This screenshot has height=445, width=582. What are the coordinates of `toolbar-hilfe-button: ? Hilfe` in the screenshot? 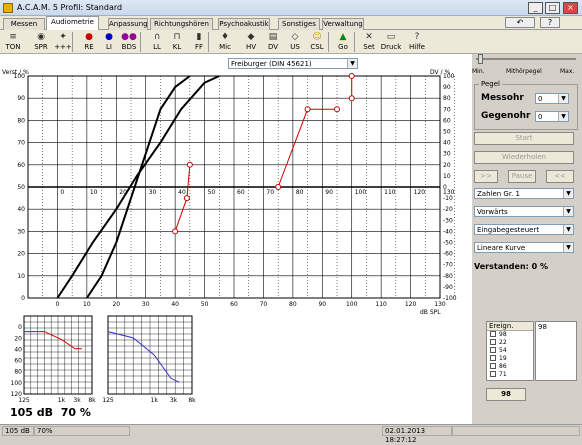 It's located at (417, 42).